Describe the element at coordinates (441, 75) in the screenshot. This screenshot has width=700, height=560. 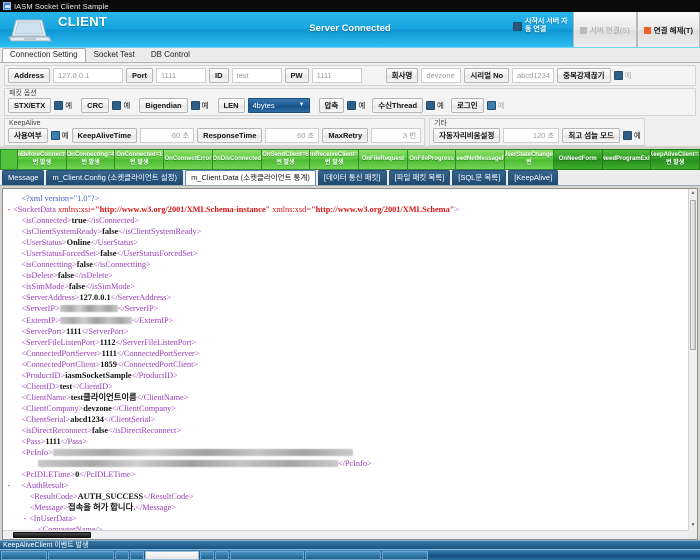
I see `company-input: devzone` at that location.